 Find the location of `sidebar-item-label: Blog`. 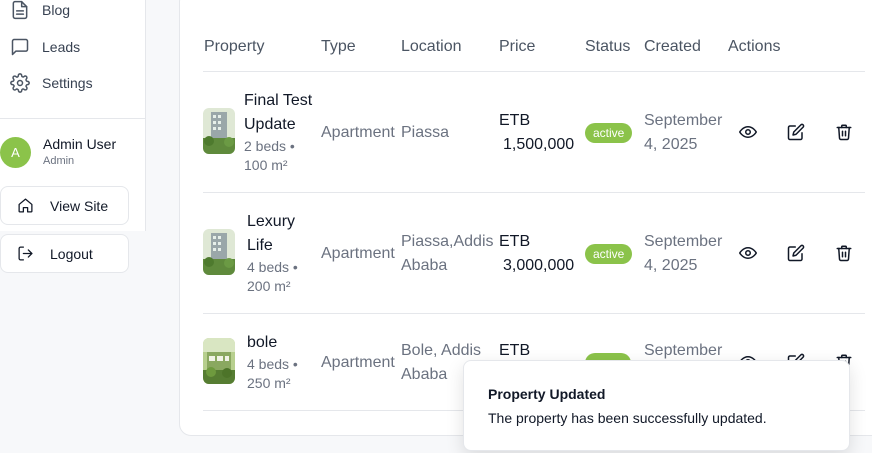

sidebar-item-label: Blog is located at coordinates (56, 10).